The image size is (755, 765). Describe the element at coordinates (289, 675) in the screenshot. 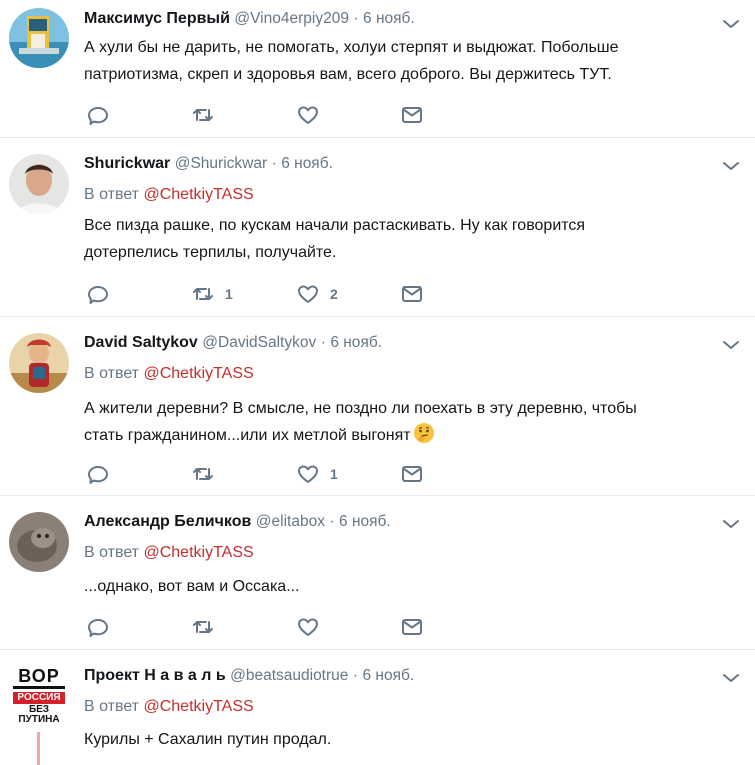

I see `username: @beatsaudiotrue` at that location.